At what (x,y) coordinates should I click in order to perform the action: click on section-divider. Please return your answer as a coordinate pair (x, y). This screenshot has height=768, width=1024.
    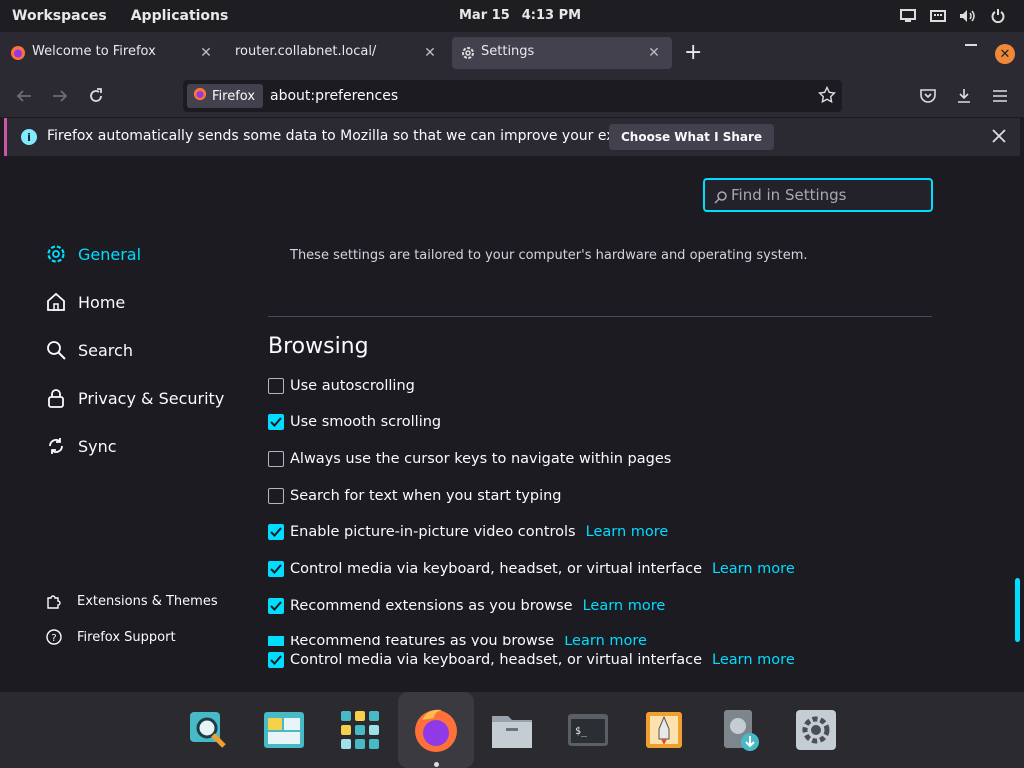
    Looking at the image, I should click on (600, 316).